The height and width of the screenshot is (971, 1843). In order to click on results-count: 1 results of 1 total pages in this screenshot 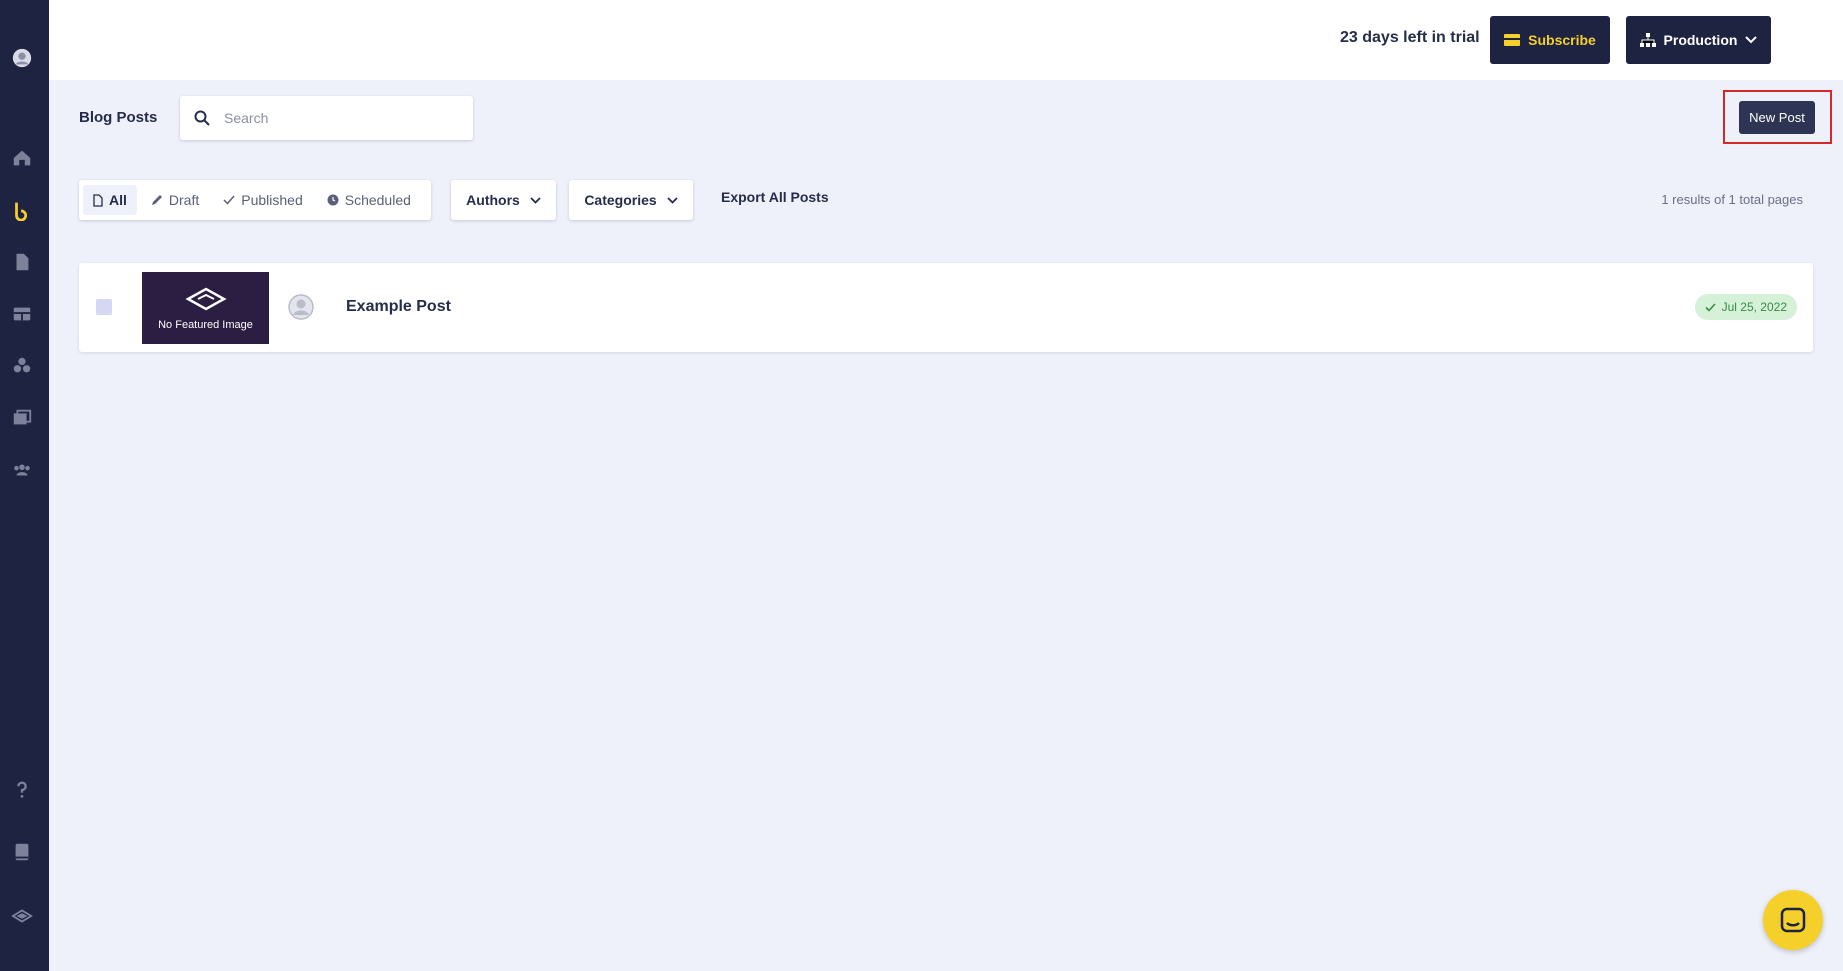, I will do `click(1732, 199)`.